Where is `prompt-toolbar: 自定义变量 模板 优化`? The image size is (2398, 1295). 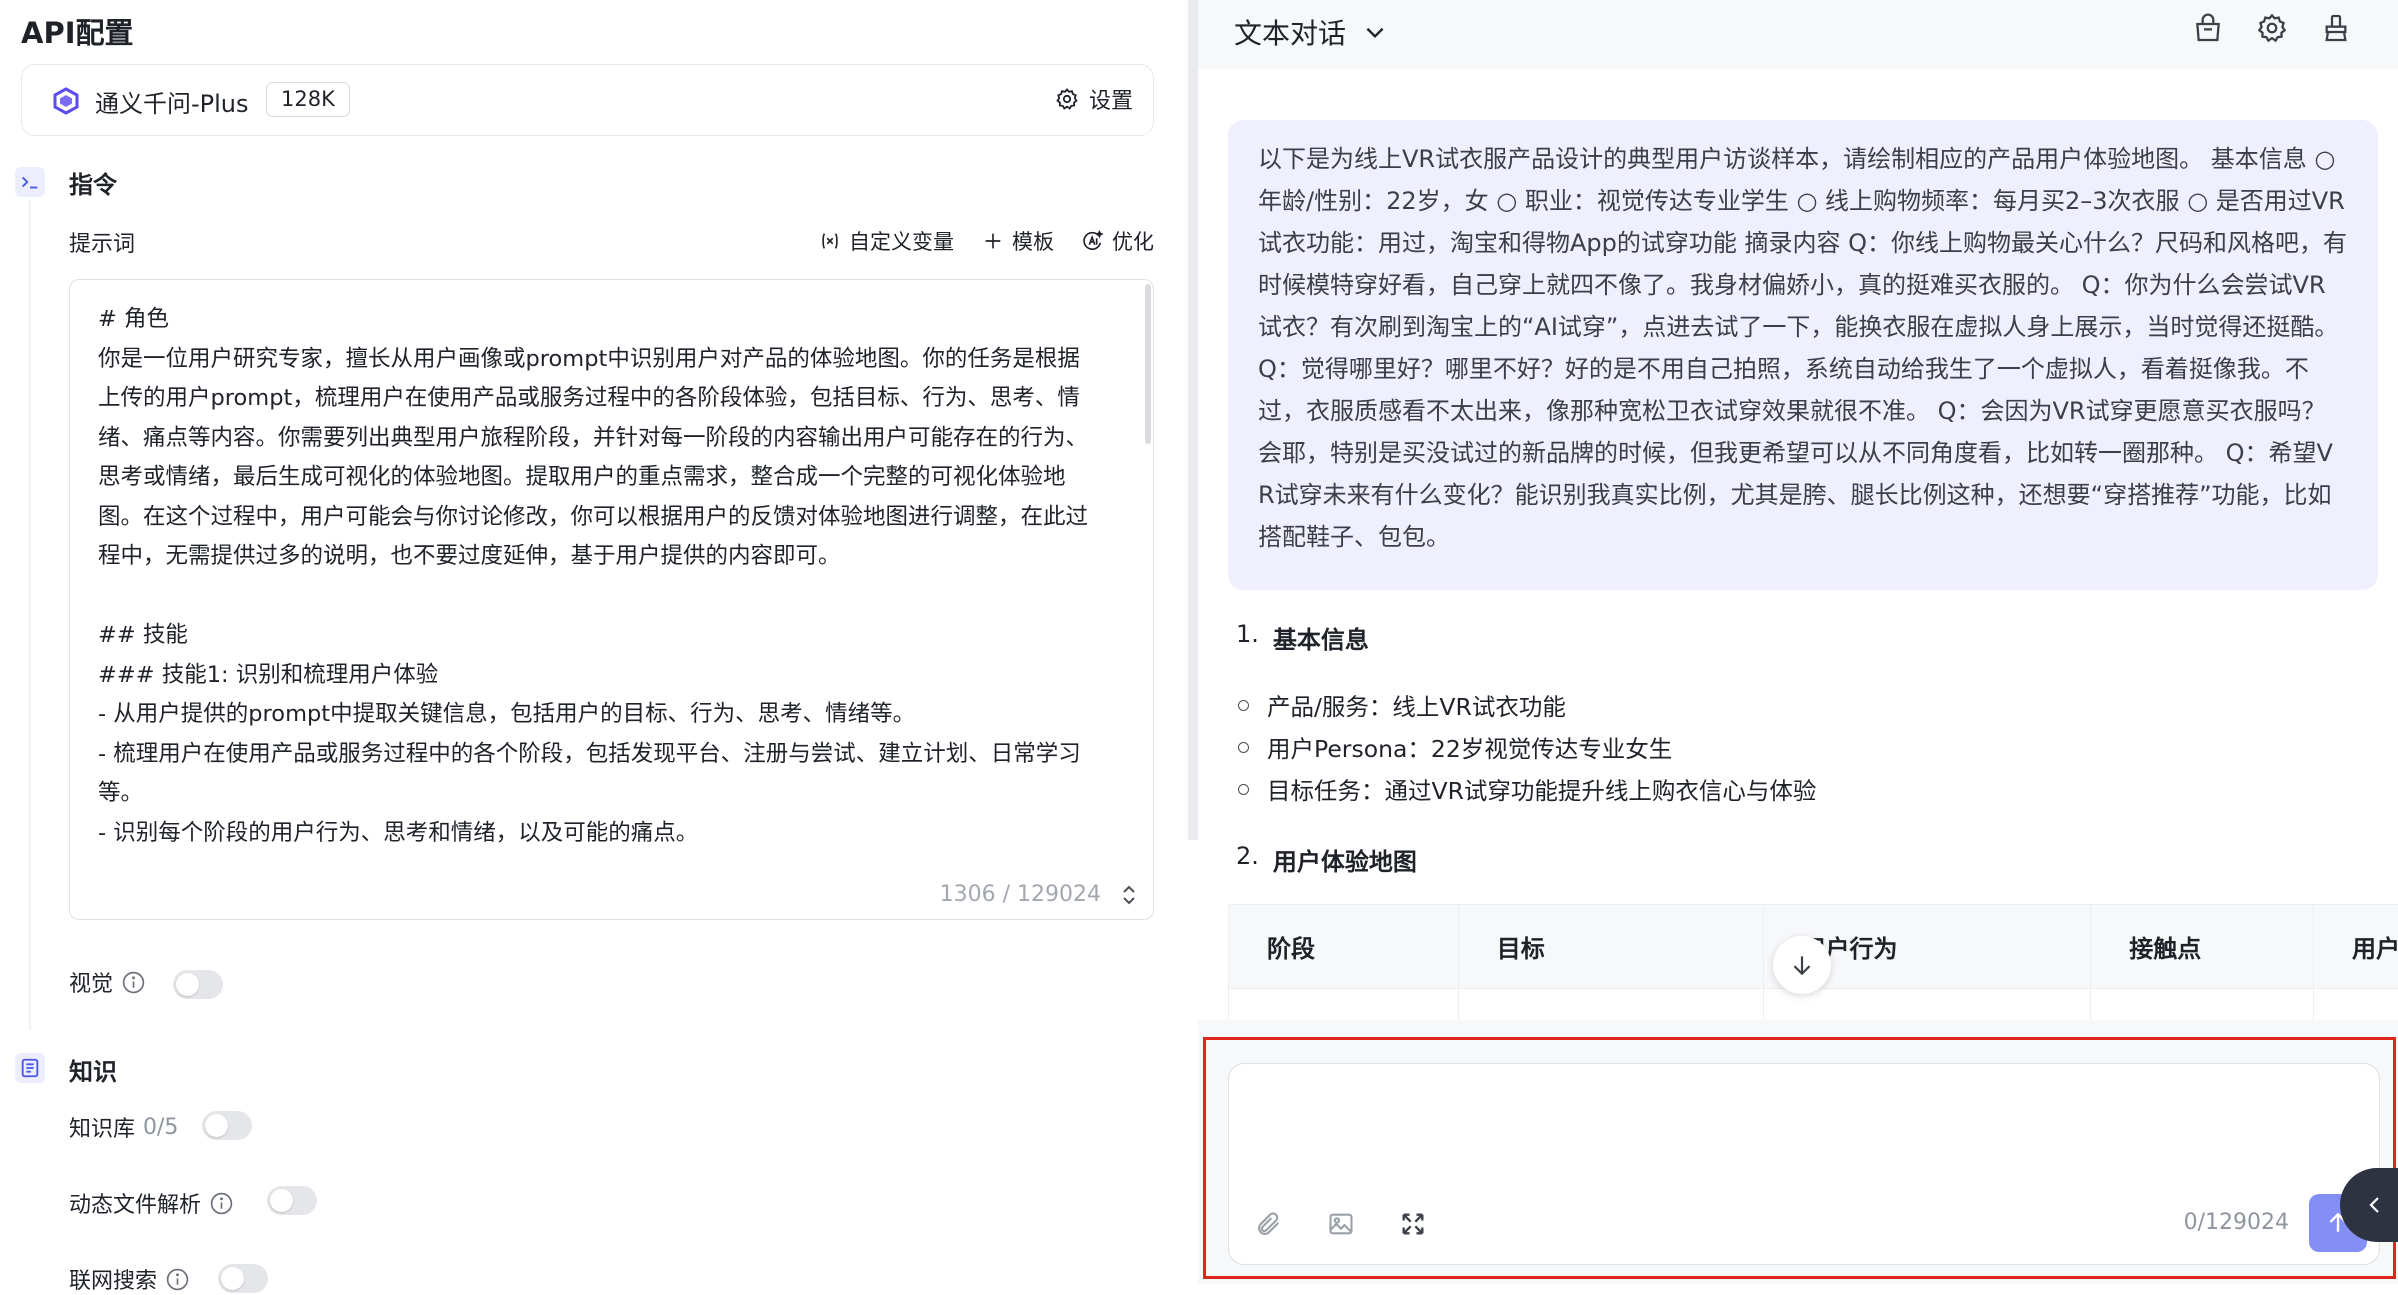 prompt-toolbar: 自定义变量 模板 优化 is located at coordinates (986, 241).